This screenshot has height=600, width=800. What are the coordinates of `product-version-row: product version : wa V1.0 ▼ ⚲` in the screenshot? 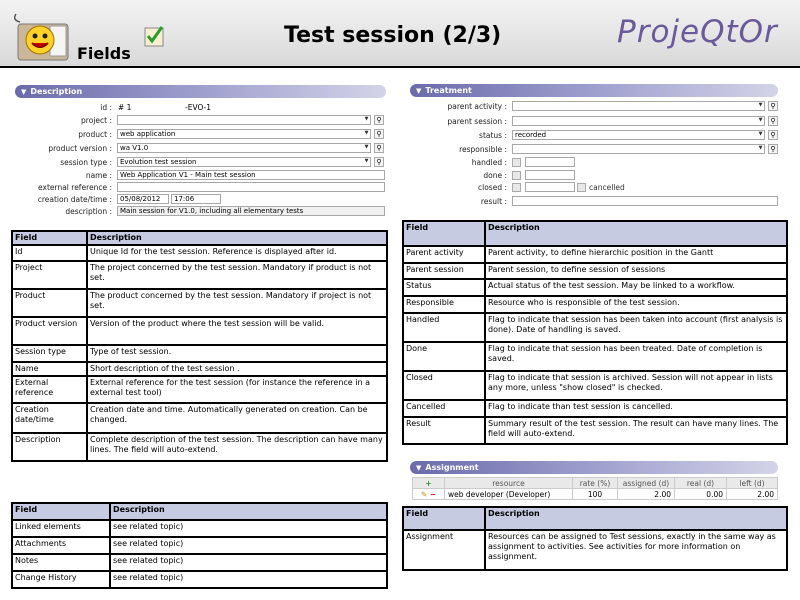 It's located at (195, 148).